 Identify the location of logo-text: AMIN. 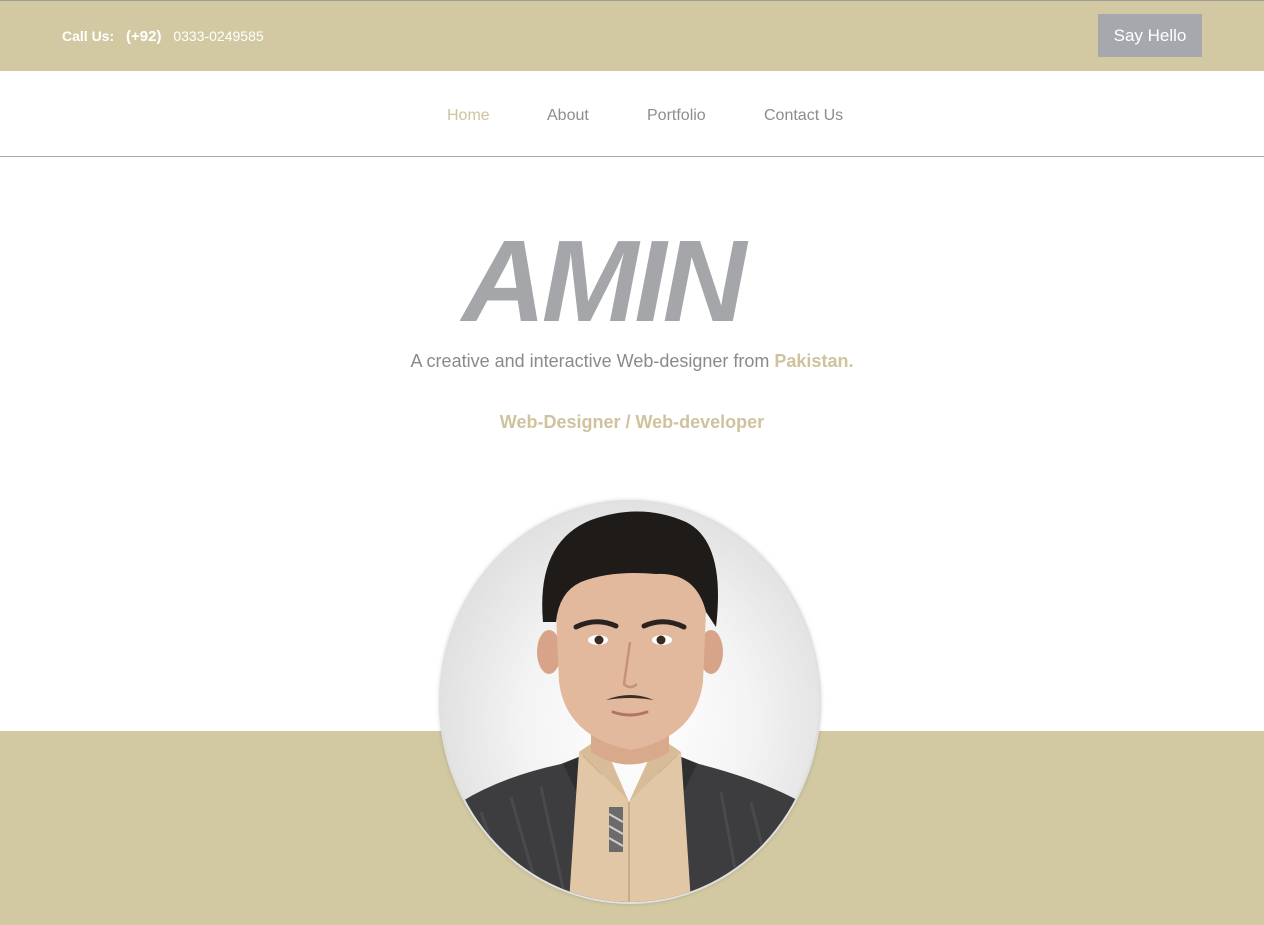
(604, 281).